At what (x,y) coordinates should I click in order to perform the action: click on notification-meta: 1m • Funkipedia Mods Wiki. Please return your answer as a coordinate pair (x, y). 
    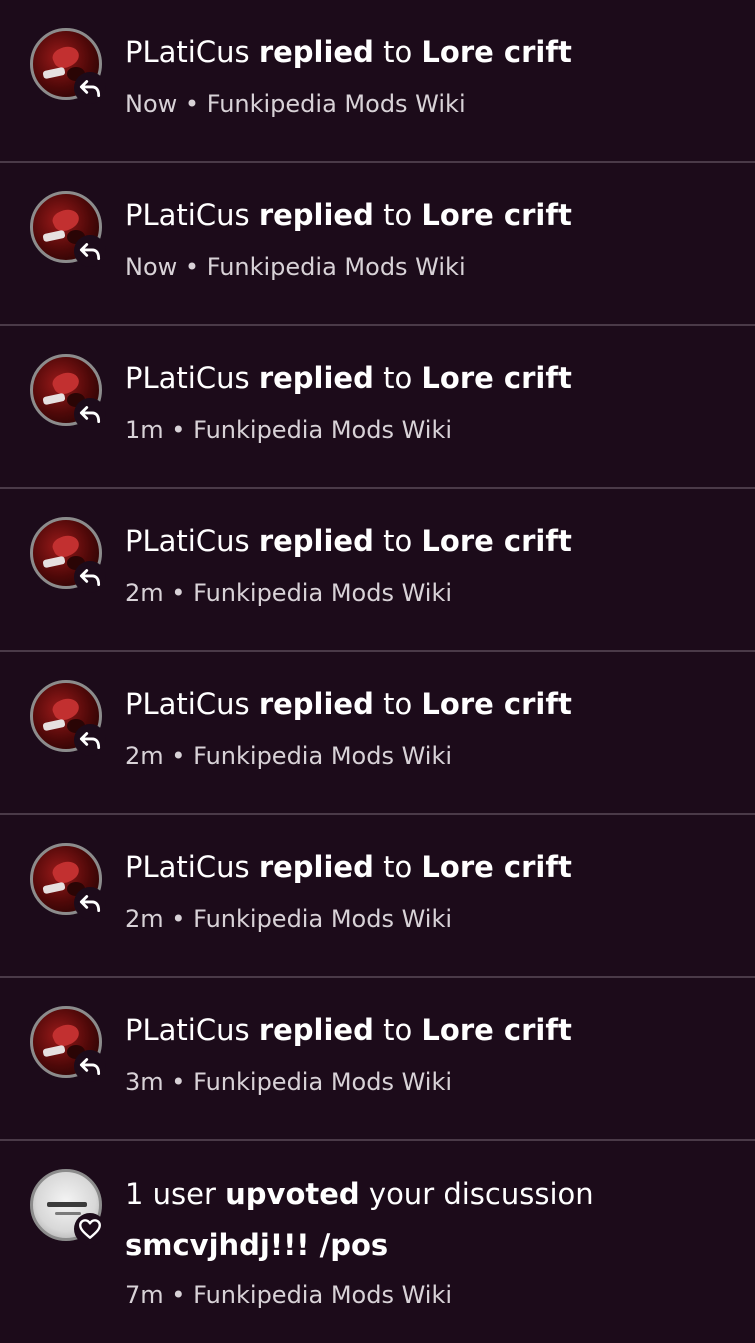
    Looking at the image, I should click on (430, 430).